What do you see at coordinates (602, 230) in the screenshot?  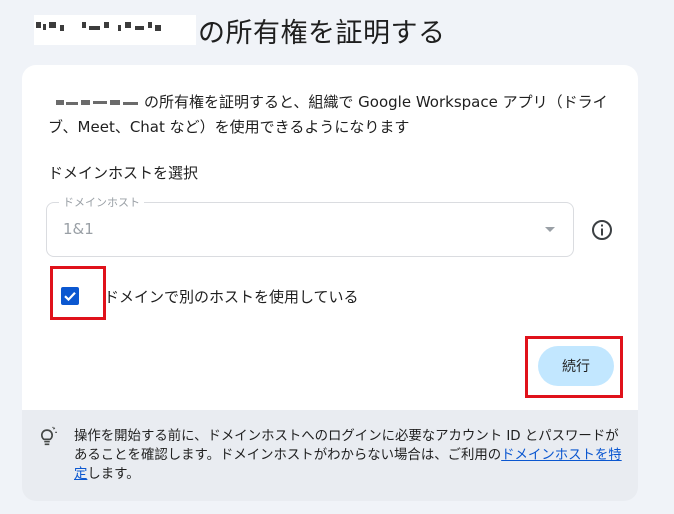 I see `info-icon` at bounding box center [602, 230].